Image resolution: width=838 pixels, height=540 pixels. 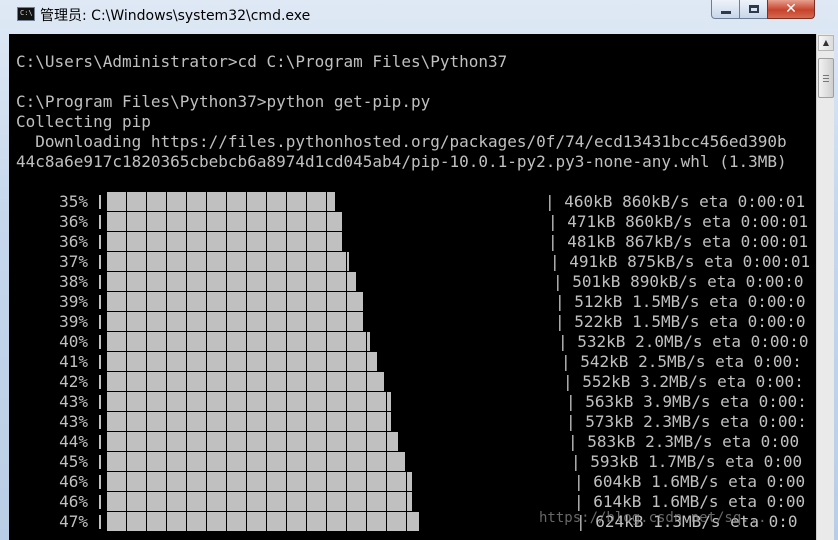 I want to click on progress-row: 41% | 542kB 2.5MB/s eta 0:00:, so click(x=412, y=362).